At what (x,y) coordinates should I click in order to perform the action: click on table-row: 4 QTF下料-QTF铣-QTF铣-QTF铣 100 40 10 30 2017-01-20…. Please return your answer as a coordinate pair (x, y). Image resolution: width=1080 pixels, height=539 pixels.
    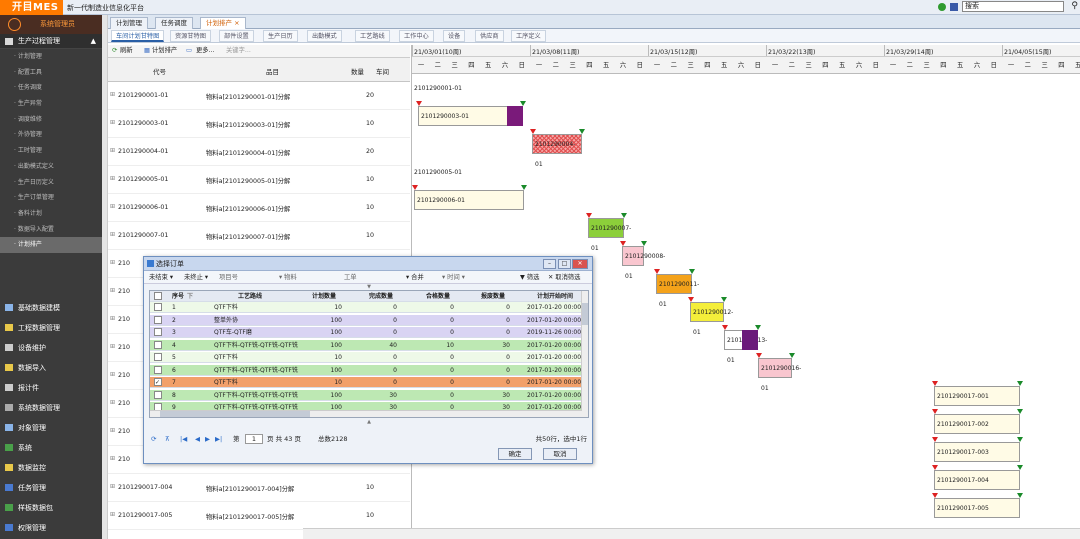
    Looking at the image, I should click on (366, 345).